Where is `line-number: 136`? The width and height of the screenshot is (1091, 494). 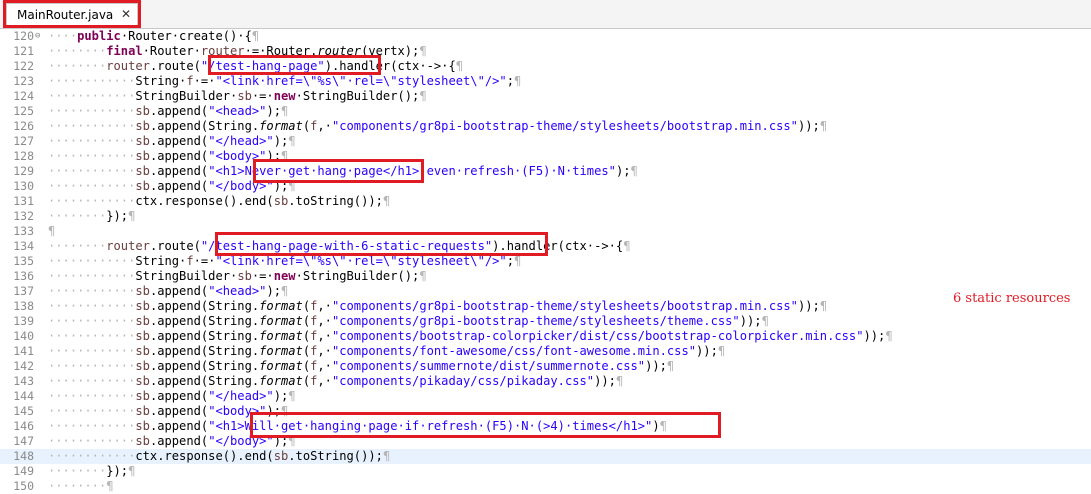
line-number: 136 is located at coordinates (23, 276).